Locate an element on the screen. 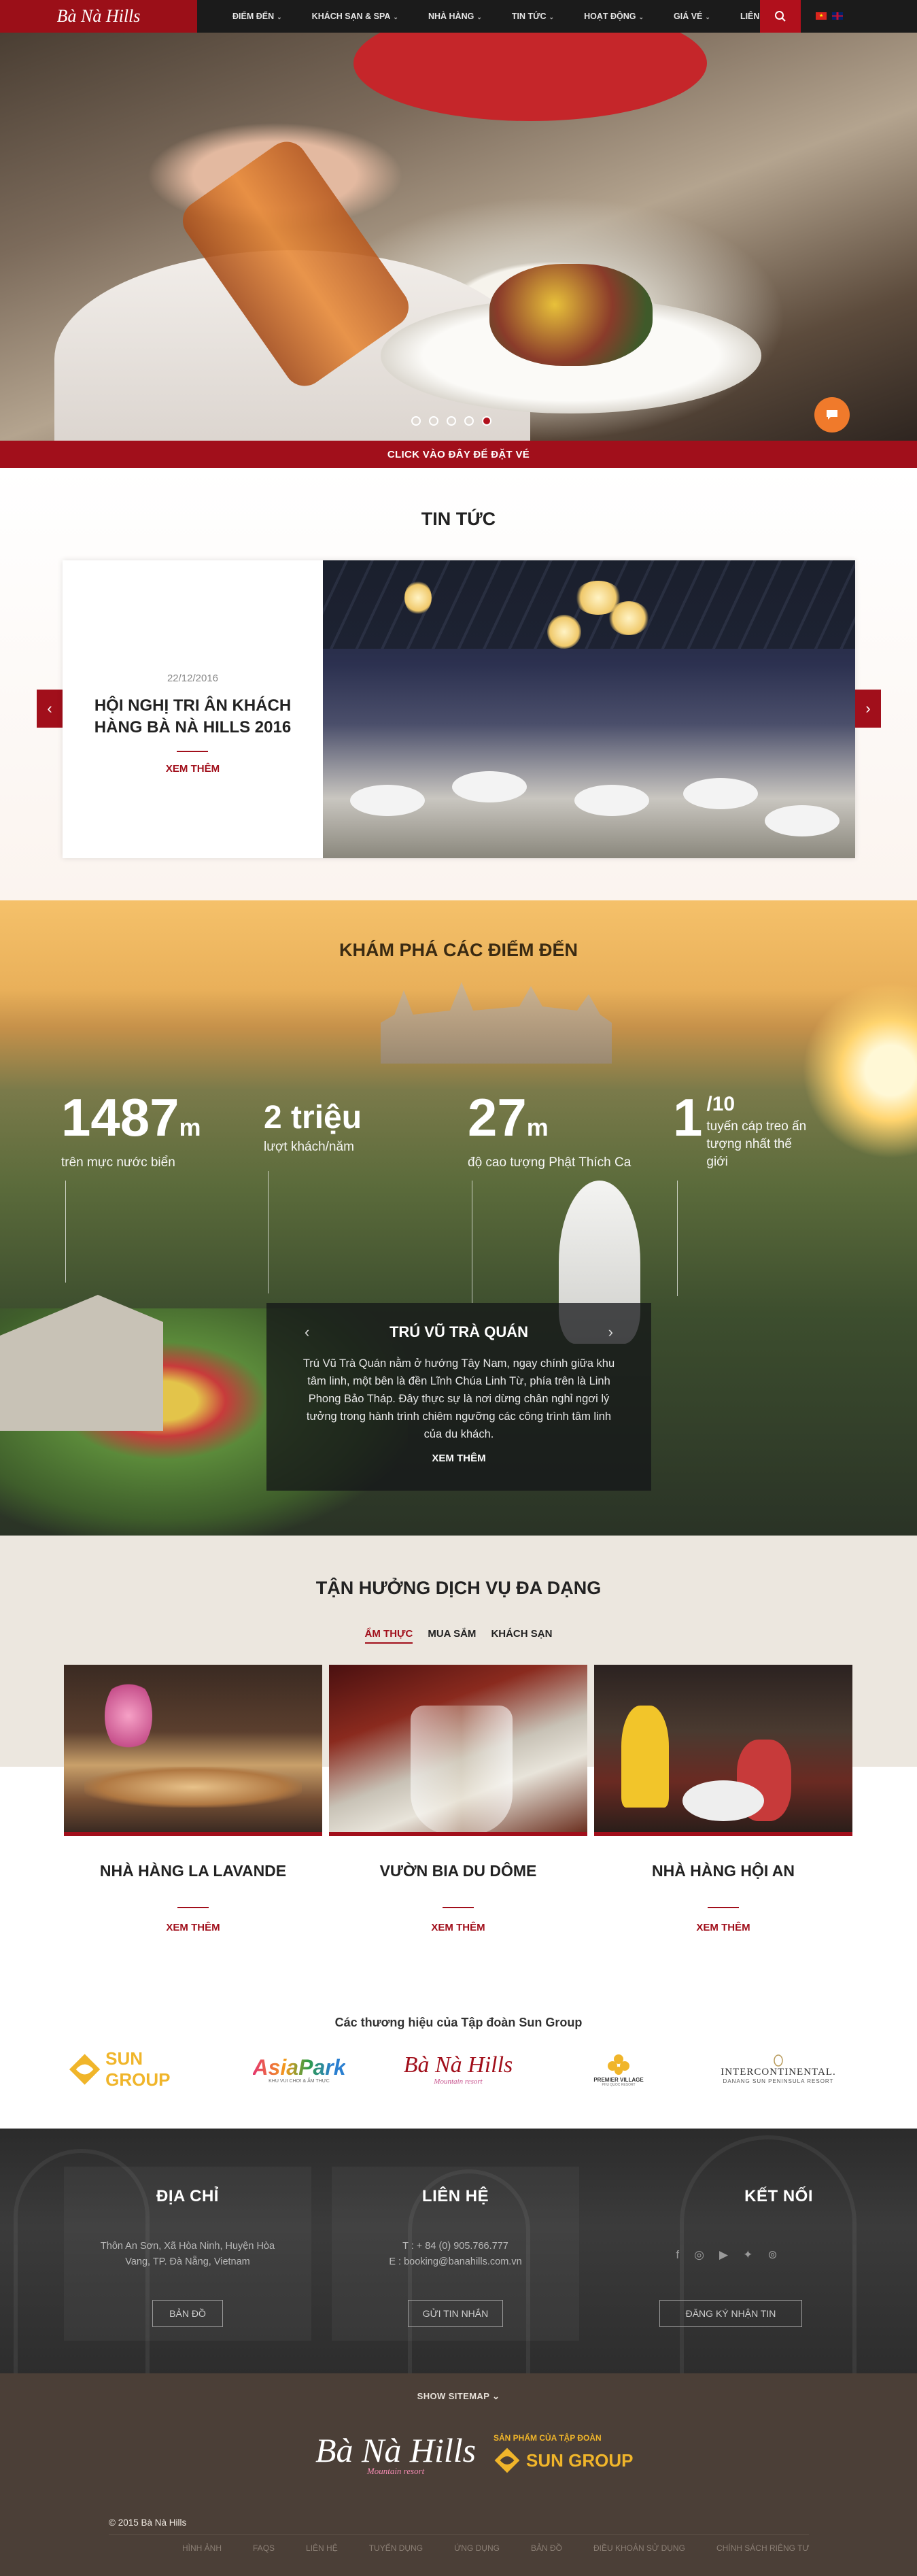 The height and width of the screenshot is (2576, 917). stat-statue: 27m độ cao tượng Phật Thích Ca is located at coordinates (549, 1131).